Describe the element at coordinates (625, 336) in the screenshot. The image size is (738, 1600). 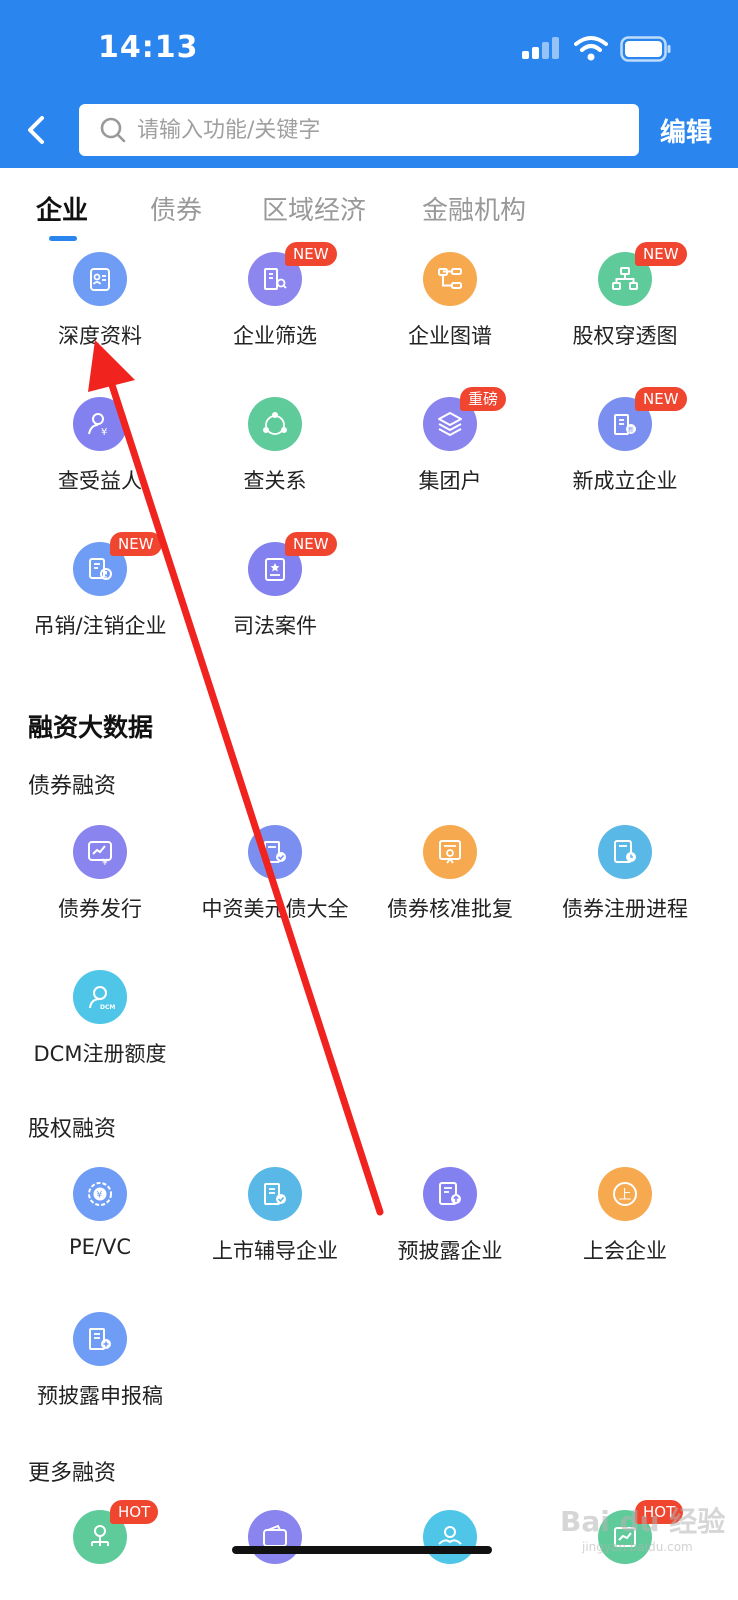
I see `grid-item-label: 股权穿透图` at that location.